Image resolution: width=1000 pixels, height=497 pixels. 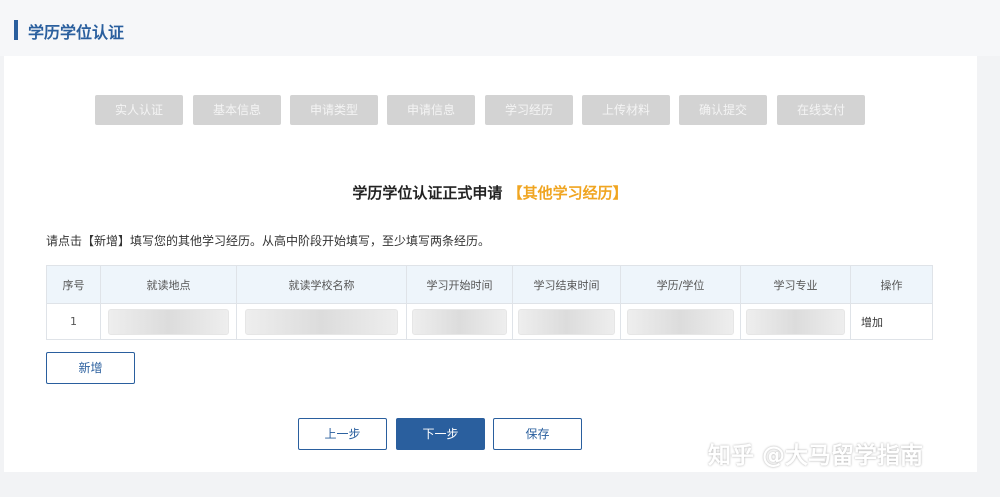 I want to click on row-index: 1, so click(x=73, y=321).